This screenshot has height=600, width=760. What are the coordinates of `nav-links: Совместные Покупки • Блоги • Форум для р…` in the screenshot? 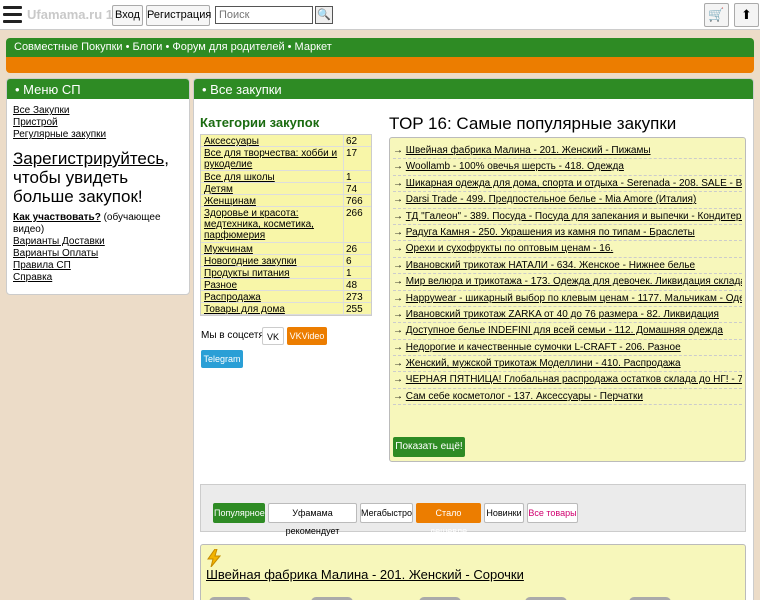 It's located at (380, 47).